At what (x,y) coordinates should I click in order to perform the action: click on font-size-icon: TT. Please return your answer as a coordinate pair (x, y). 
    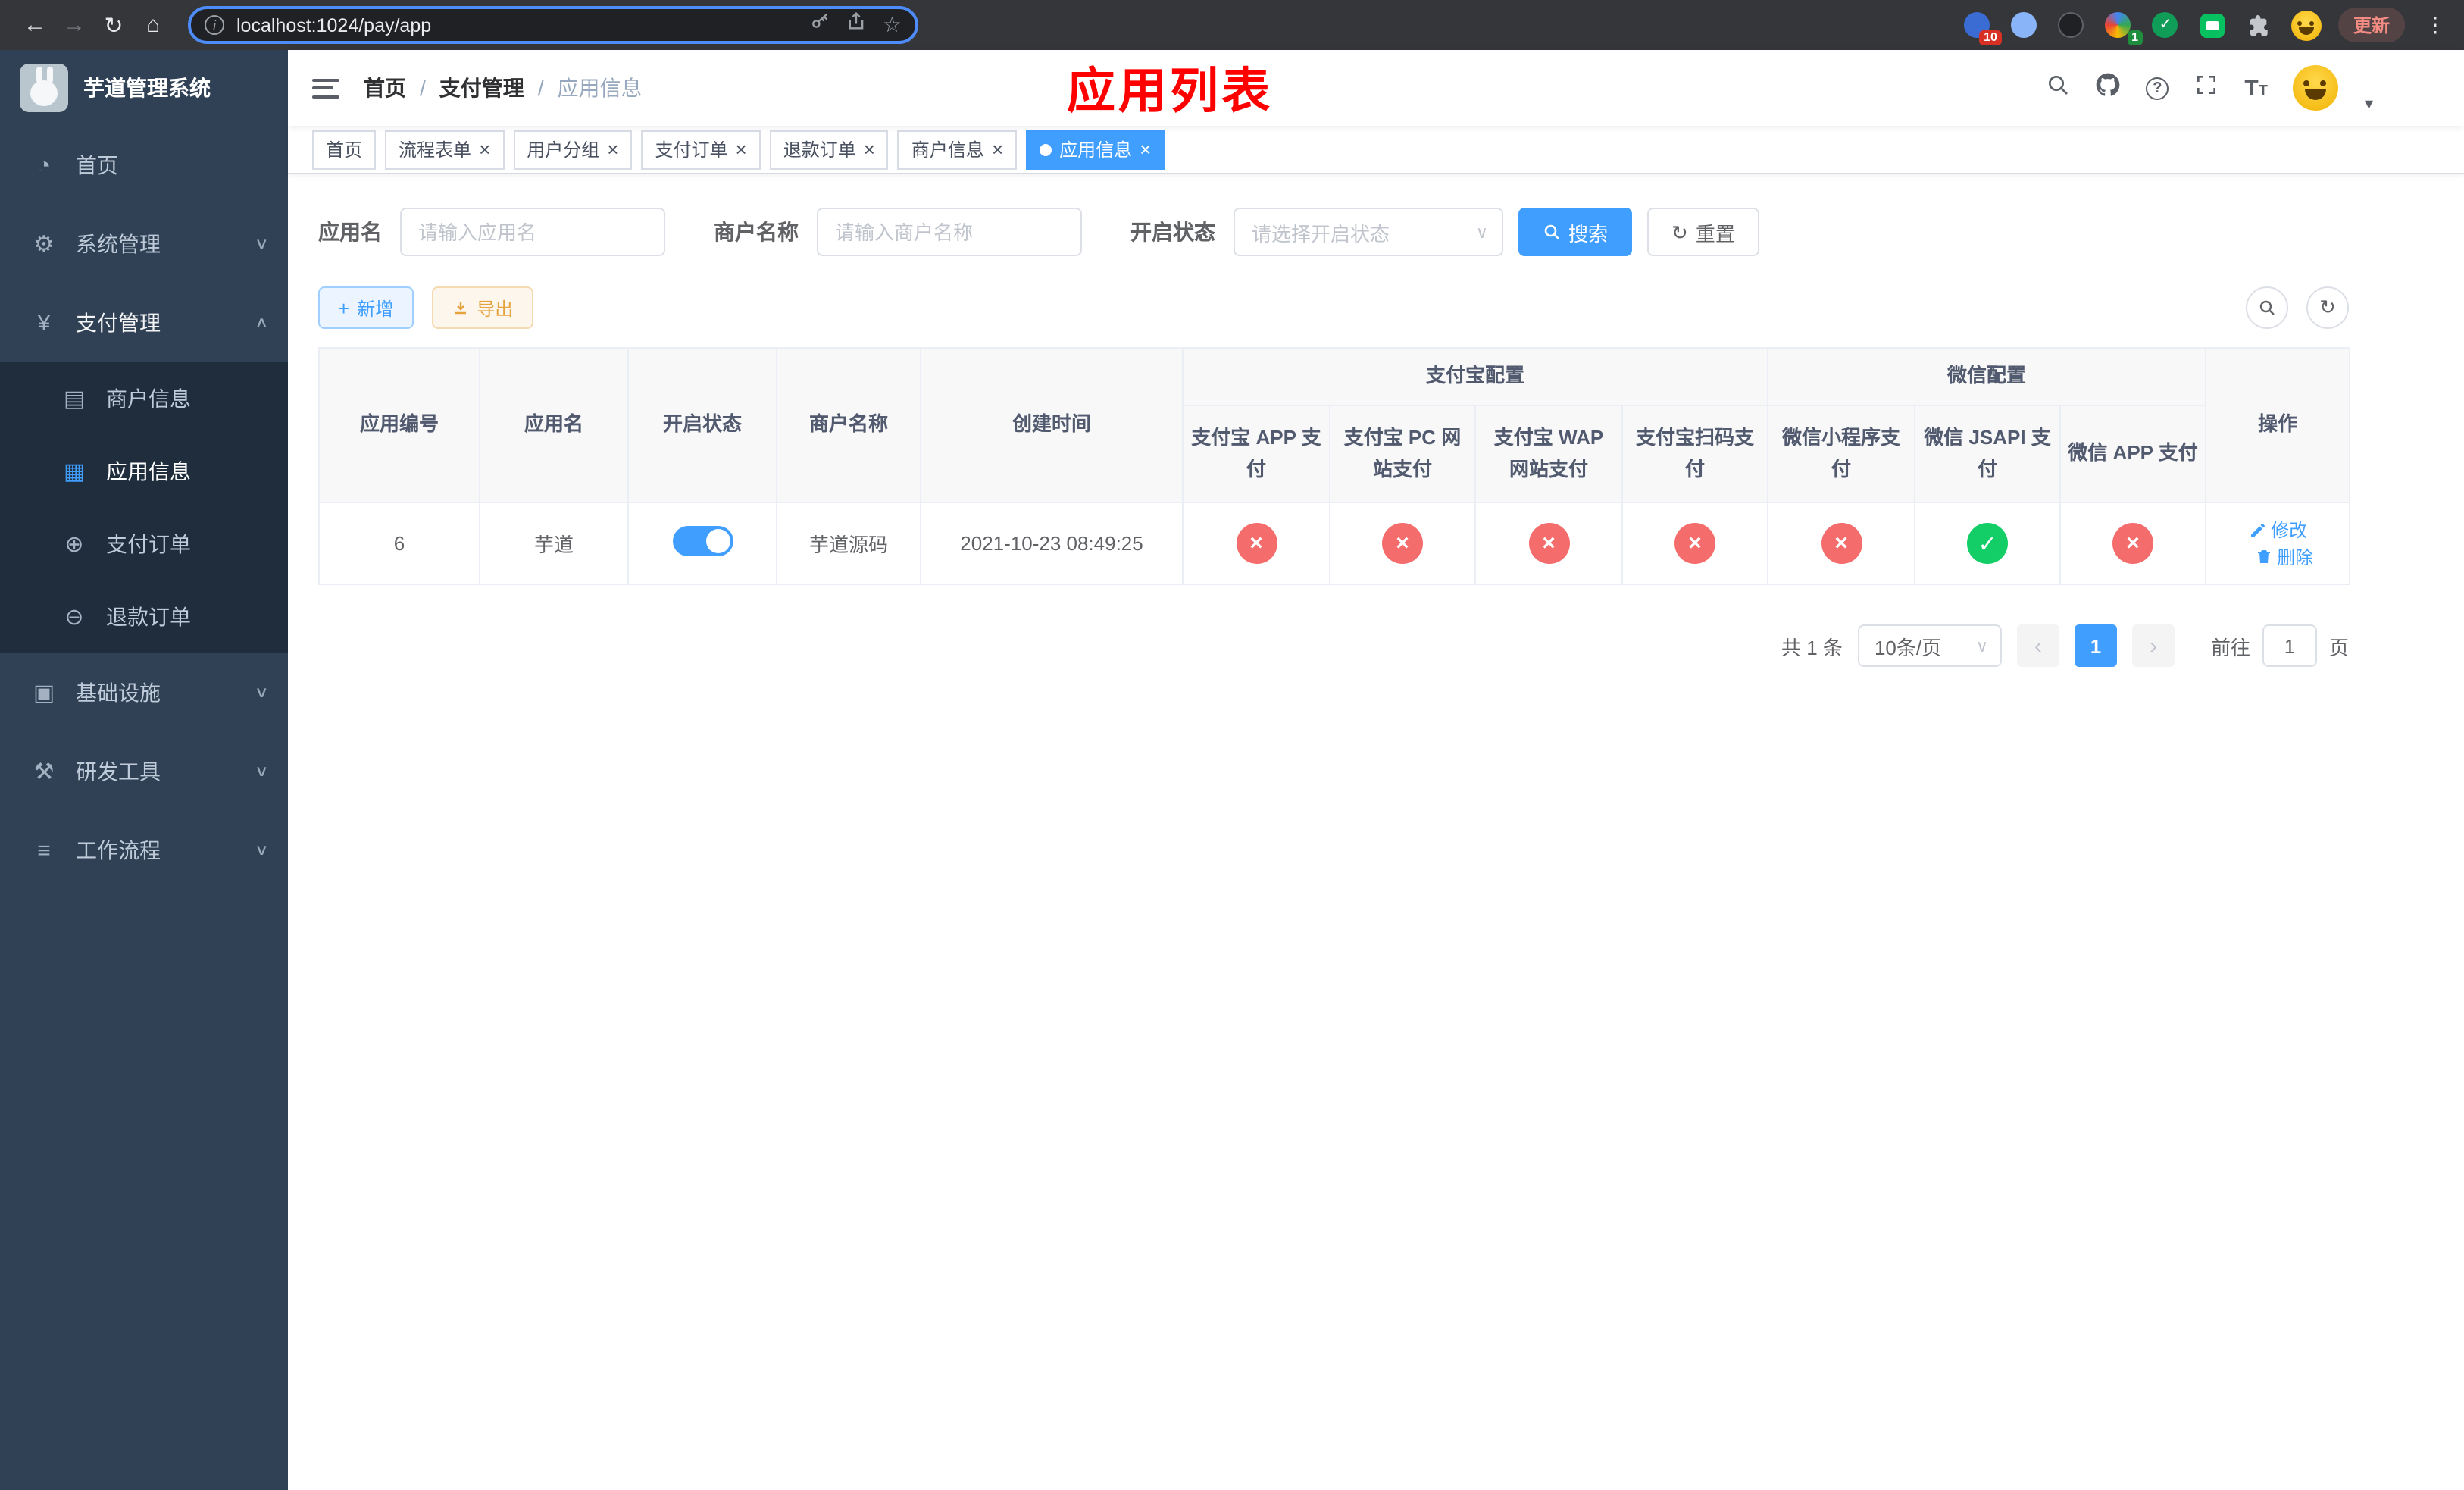
    Looking at the image, I should click on (2256, 88).